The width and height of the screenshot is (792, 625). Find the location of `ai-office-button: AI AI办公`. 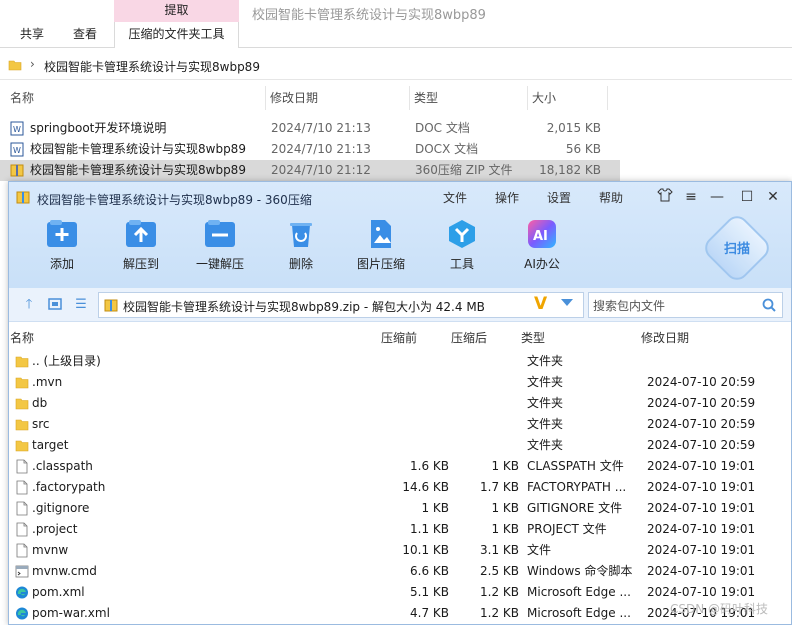

ai-office-button: AI AI办公 is located at coordinates (542, 249).